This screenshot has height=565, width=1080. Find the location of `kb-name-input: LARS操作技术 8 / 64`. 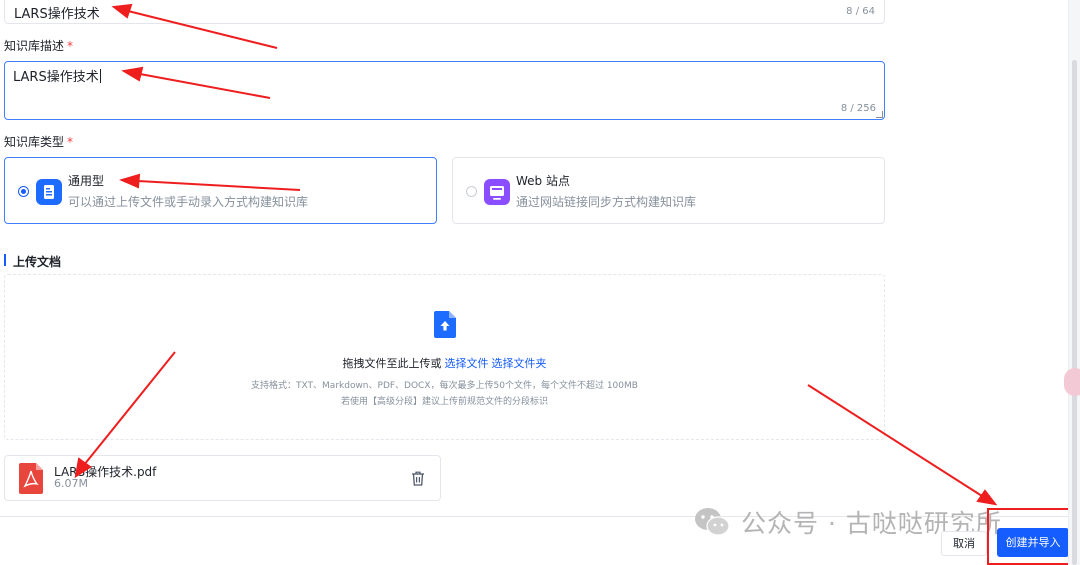

kb-name-input: LARS操作技术 8 / 64 is located at coordinates (444, 12).